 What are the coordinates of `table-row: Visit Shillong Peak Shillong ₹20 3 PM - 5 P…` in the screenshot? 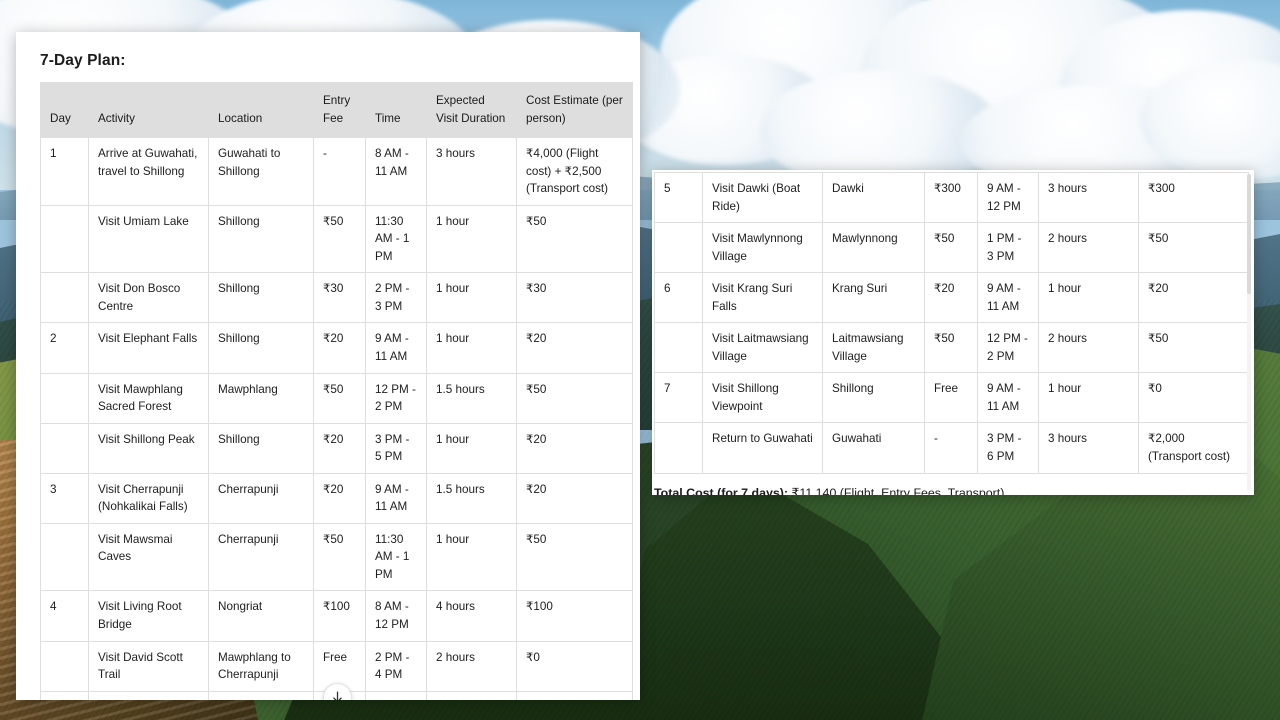 It's located at (336, 448).